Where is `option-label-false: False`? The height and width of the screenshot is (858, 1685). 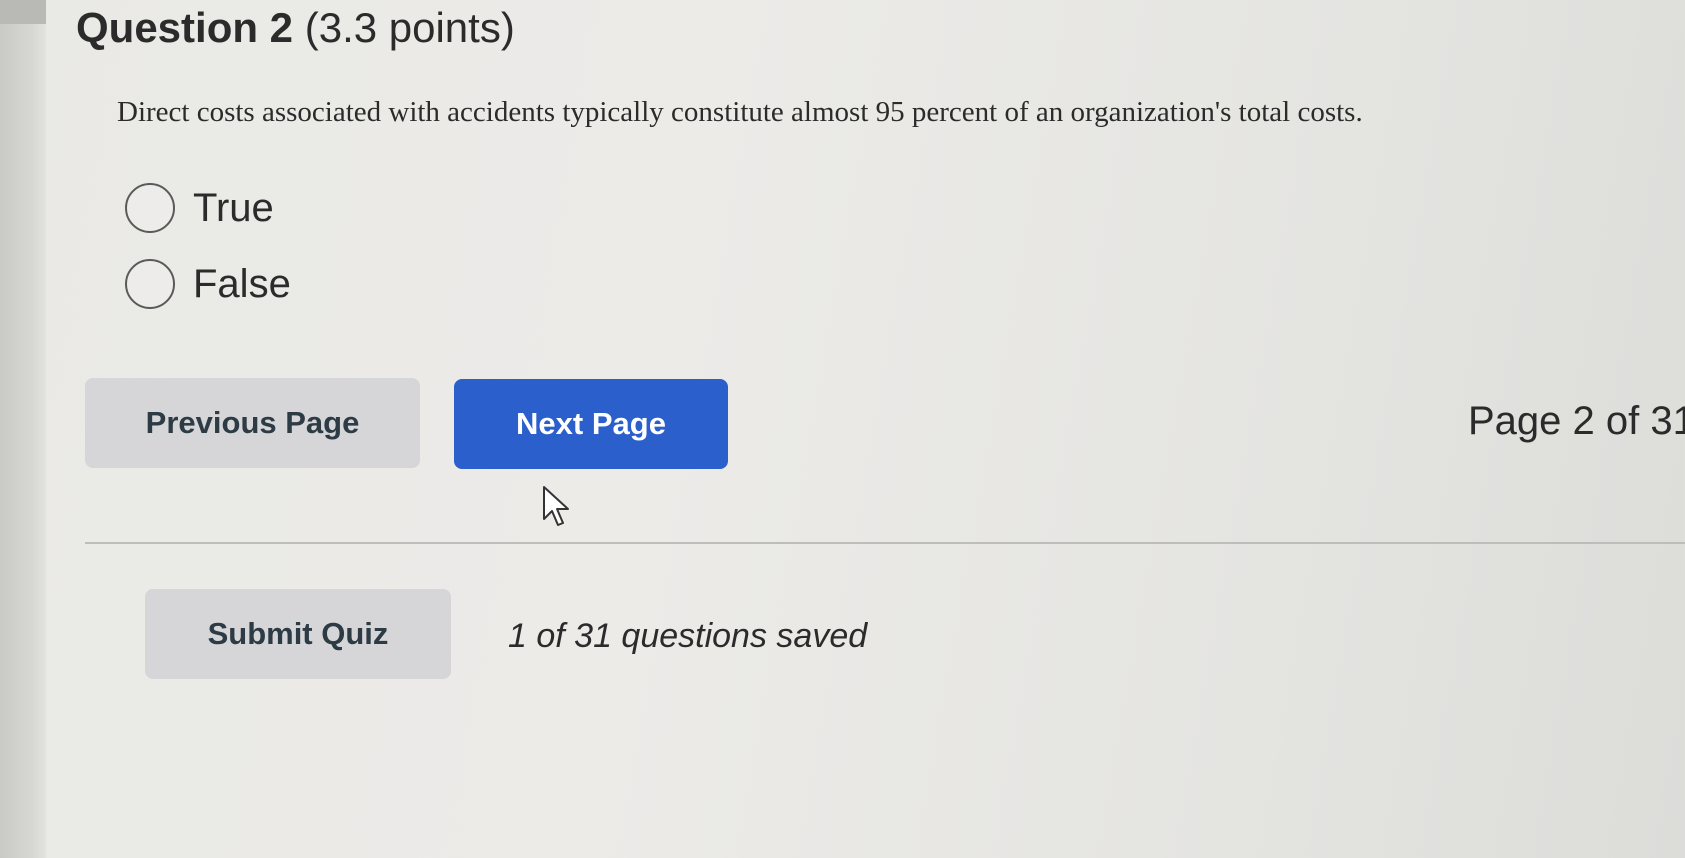
option-label-false: False is located at coordinates (242, 284).